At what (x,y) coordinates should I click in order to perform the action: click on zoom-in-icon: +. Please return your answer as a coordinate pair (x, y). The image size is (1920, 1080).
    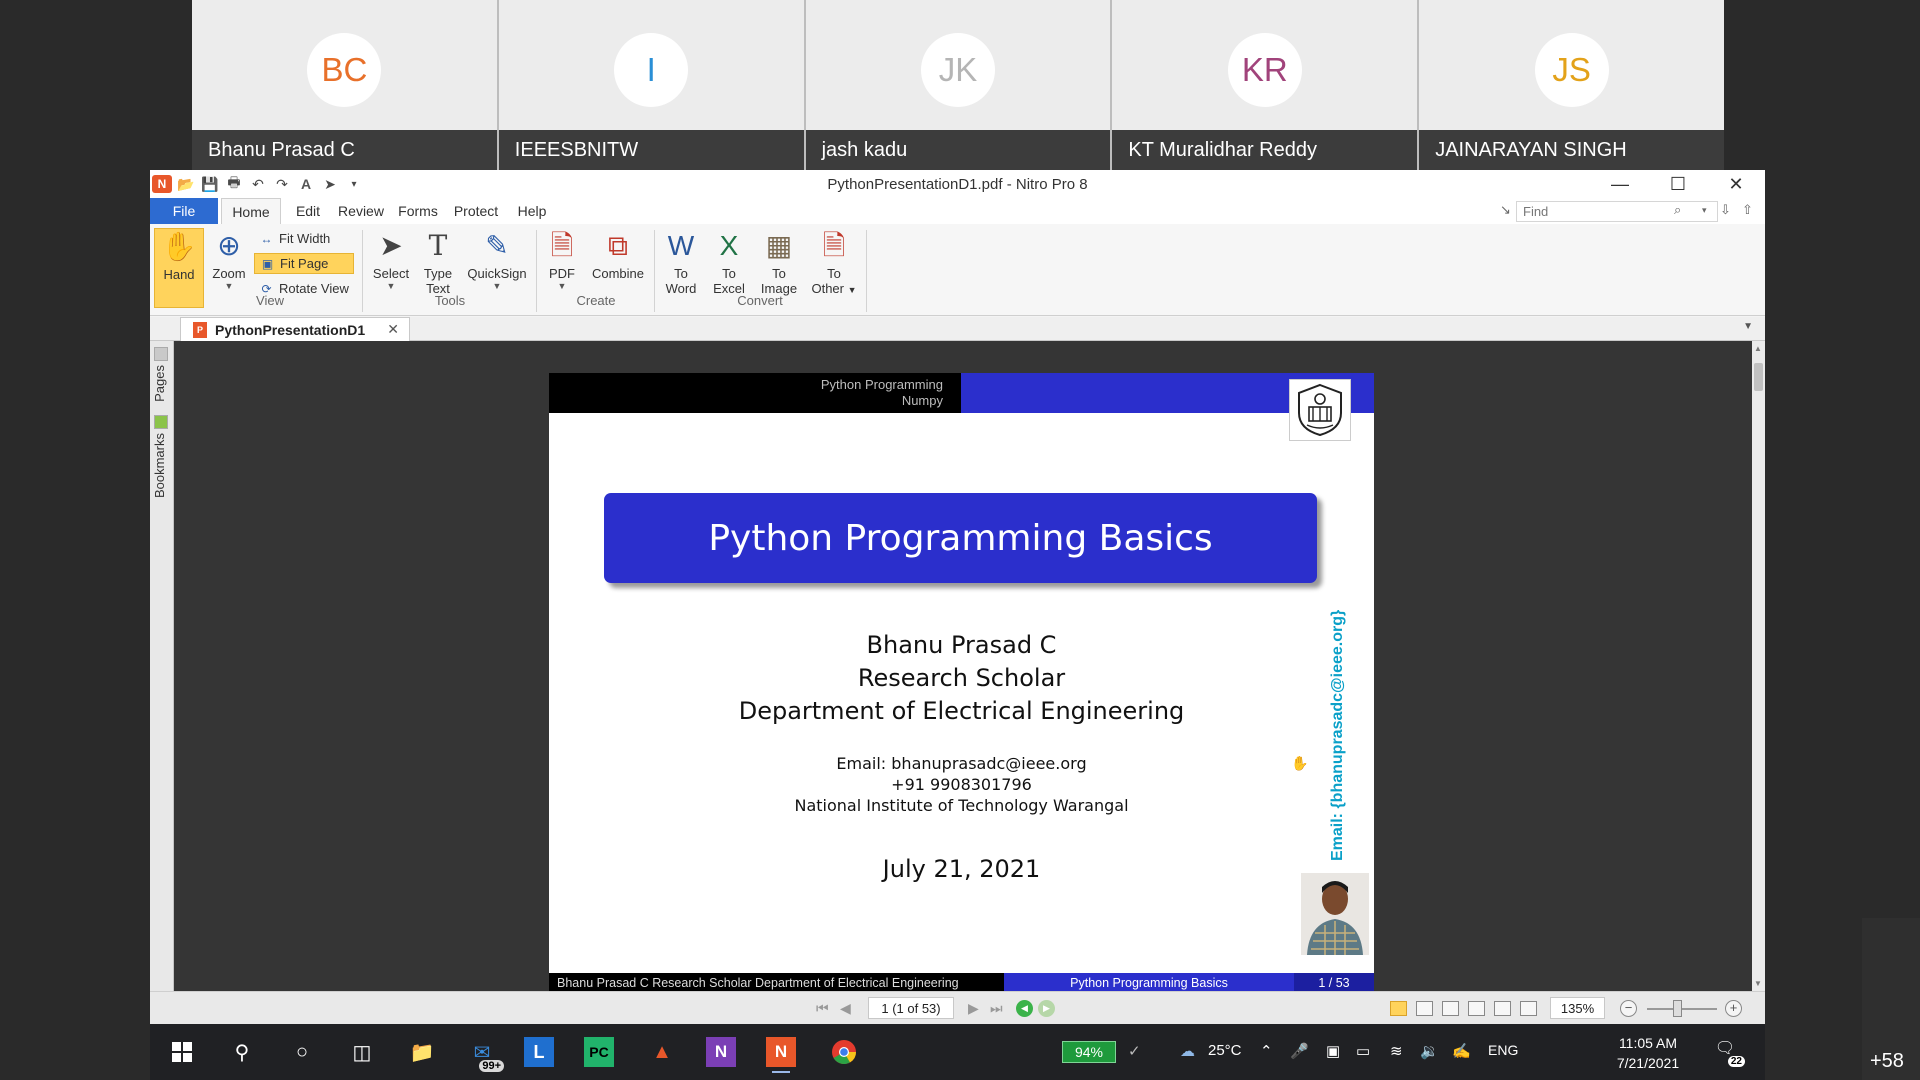
    Looking at the image, I should click on (1733, 1008).